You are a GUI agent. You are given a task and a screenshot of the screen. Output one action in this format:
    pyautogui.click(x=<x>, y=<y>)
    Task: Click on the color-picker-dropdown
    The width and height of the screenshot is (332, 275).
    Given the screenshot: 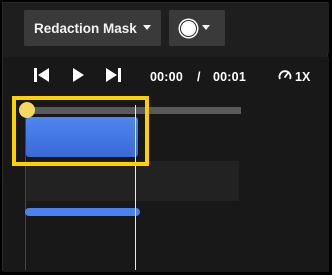 What is the action you would take?
    pyautogui.click(x=197, y=28)
    